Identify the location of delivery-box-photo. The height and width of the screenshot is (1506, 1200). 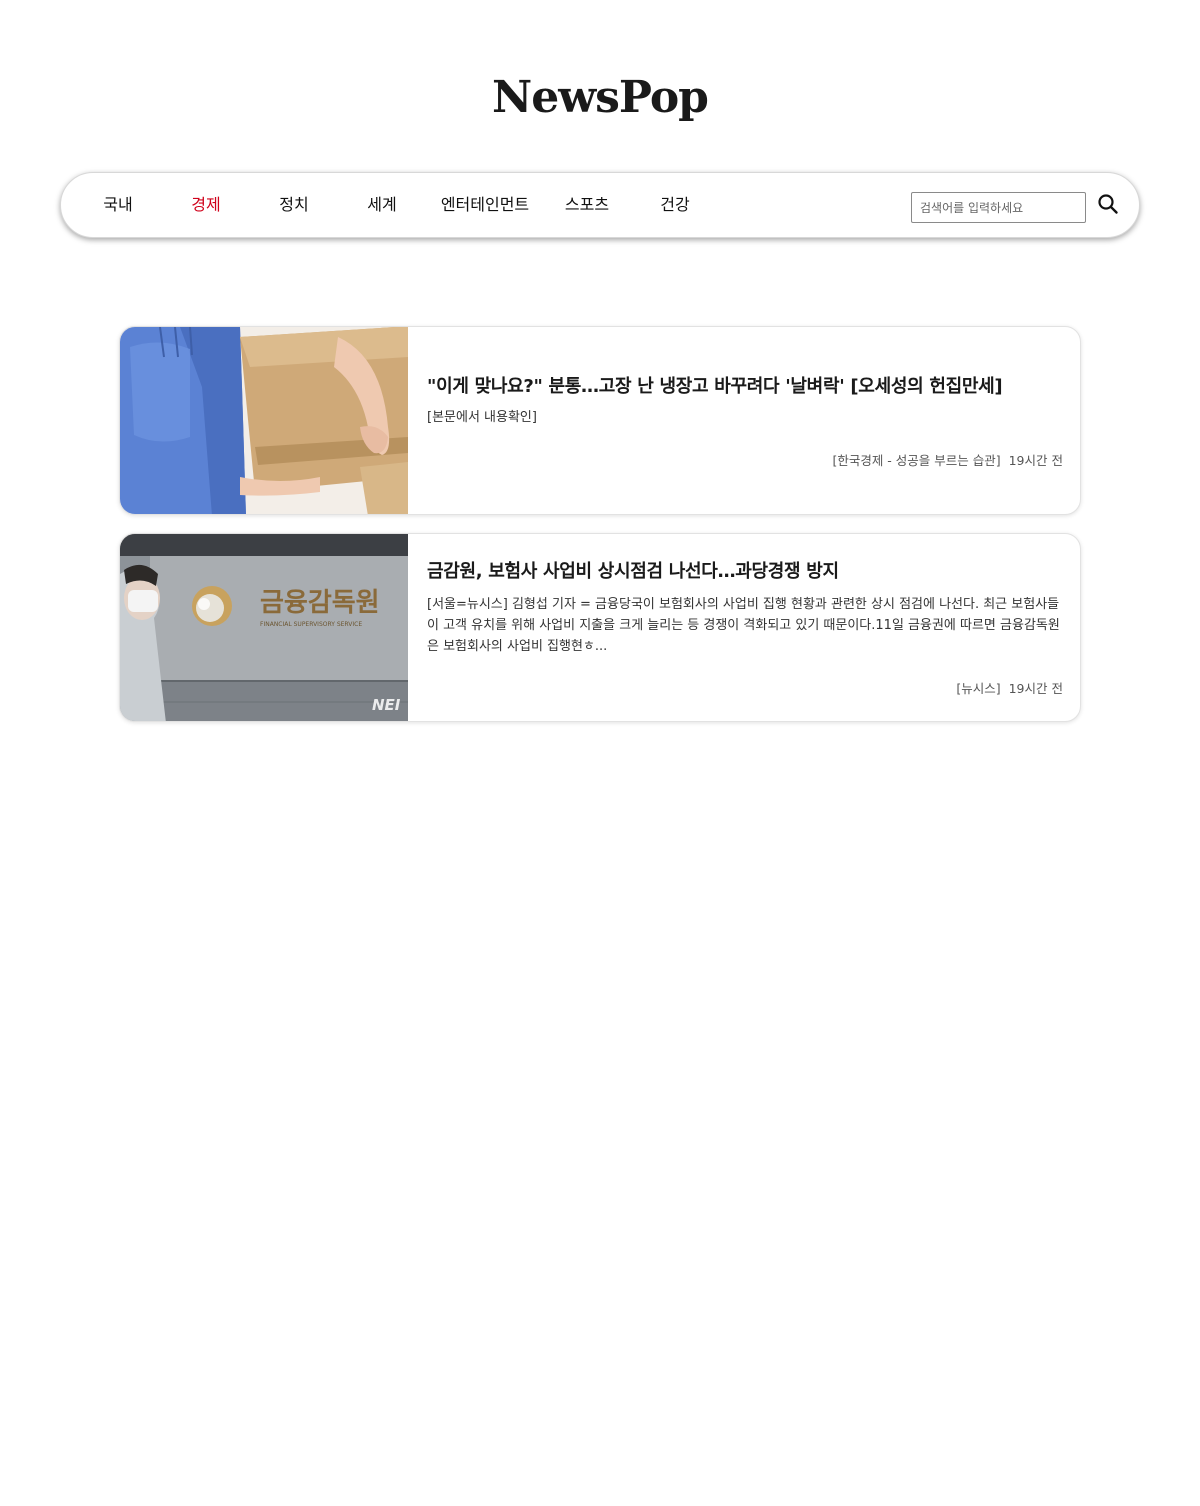
(264, 420).